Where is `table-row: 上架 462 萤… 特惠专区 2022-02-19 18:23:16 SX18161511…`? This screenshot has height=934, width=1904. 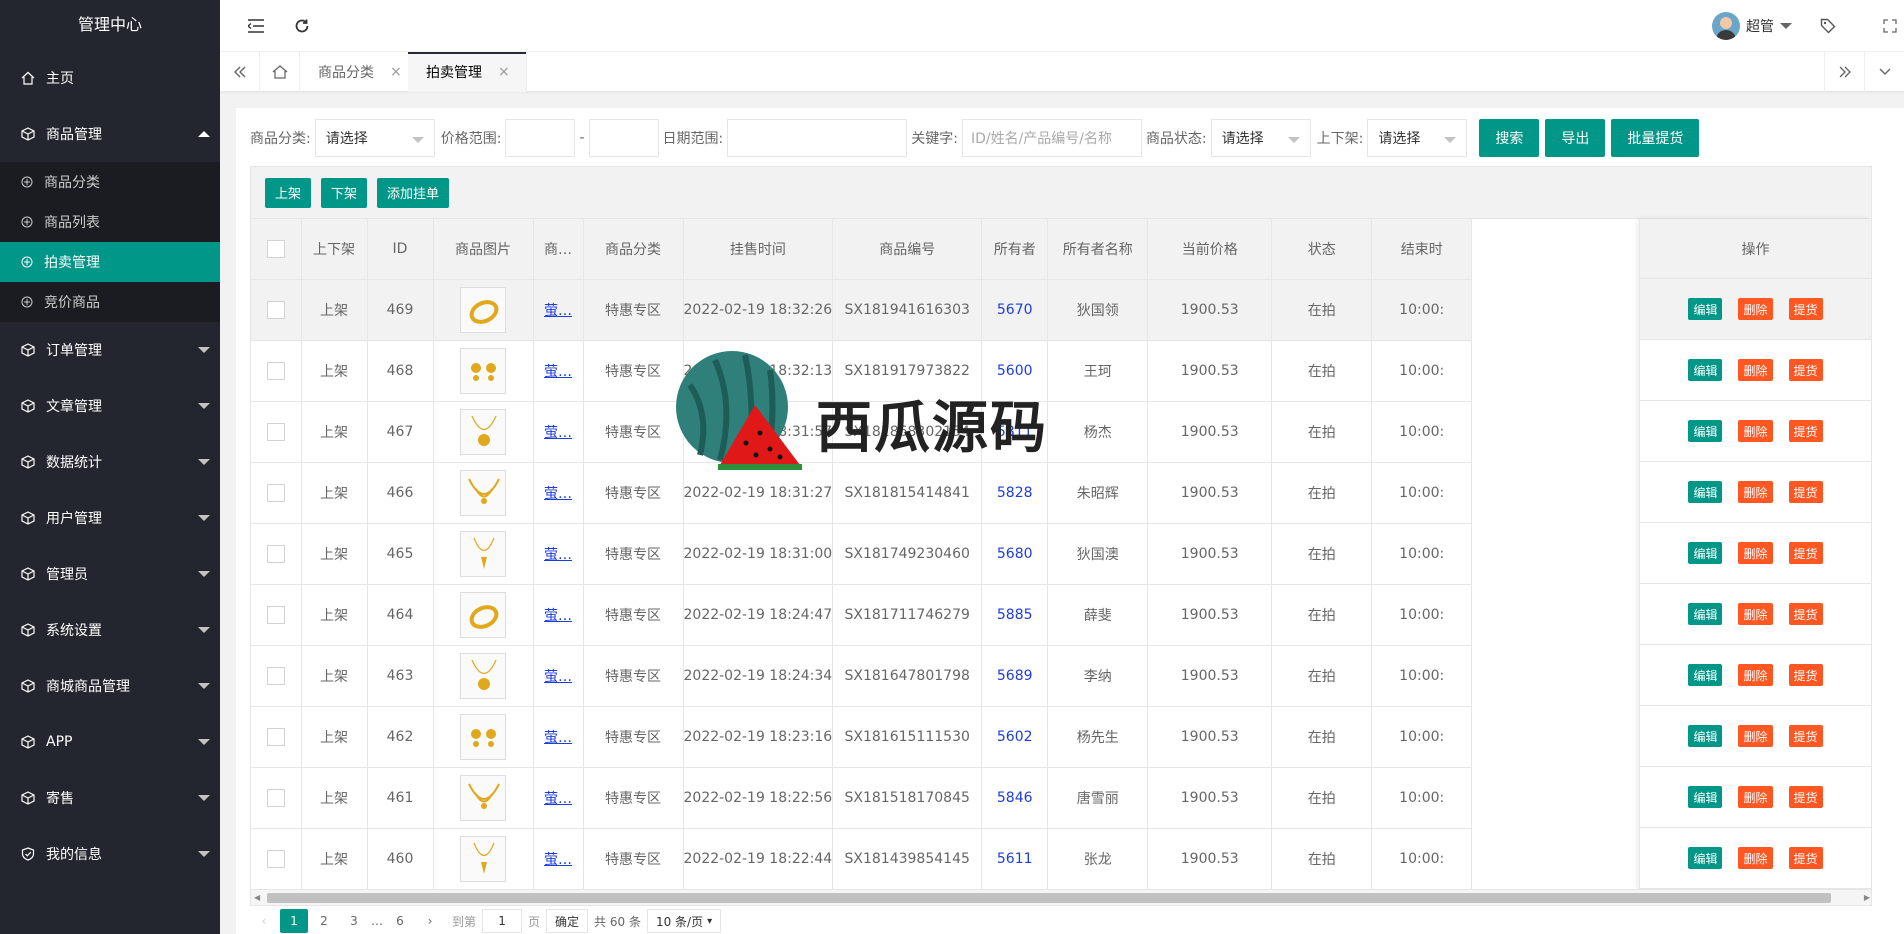
table-row: 上架 462 萤… 特惠专区 2022-02-19 18:23:16 SX18161511… is located at coordinates (862, 737).